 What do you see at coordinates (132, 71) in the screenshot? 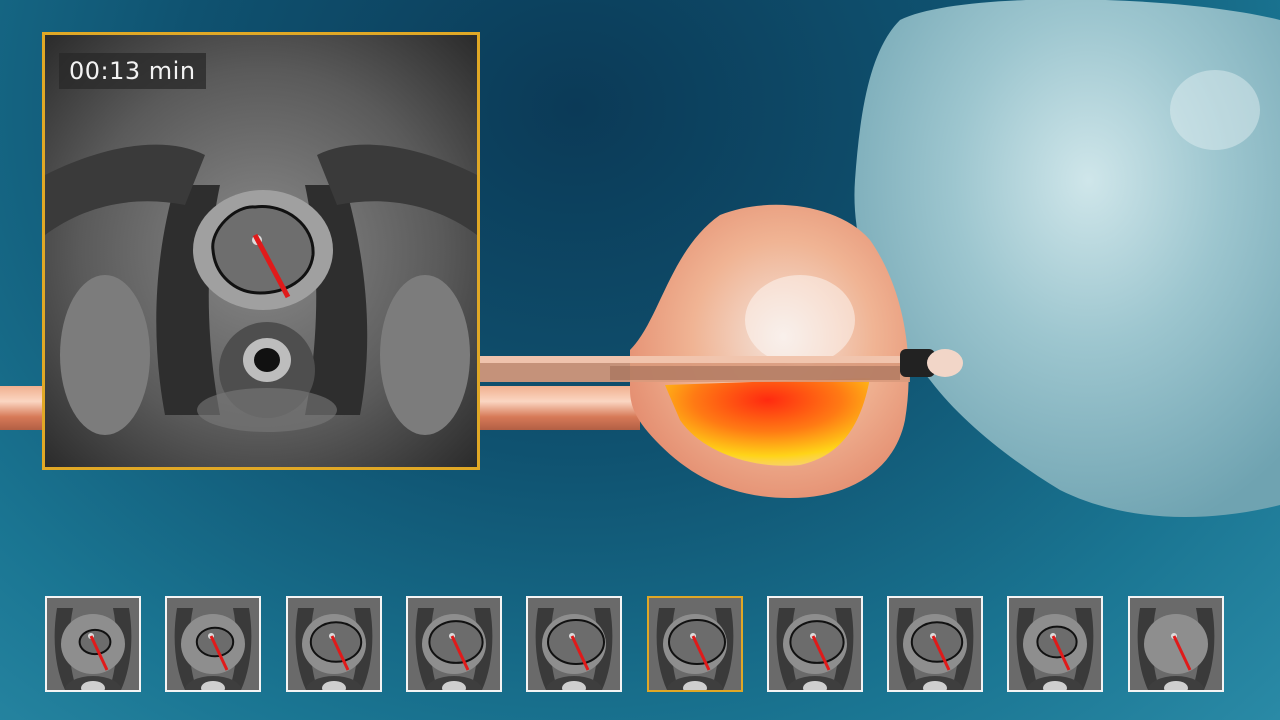
I see `elapsed-timer: 00:13 min` at bounding box center [132, 71].